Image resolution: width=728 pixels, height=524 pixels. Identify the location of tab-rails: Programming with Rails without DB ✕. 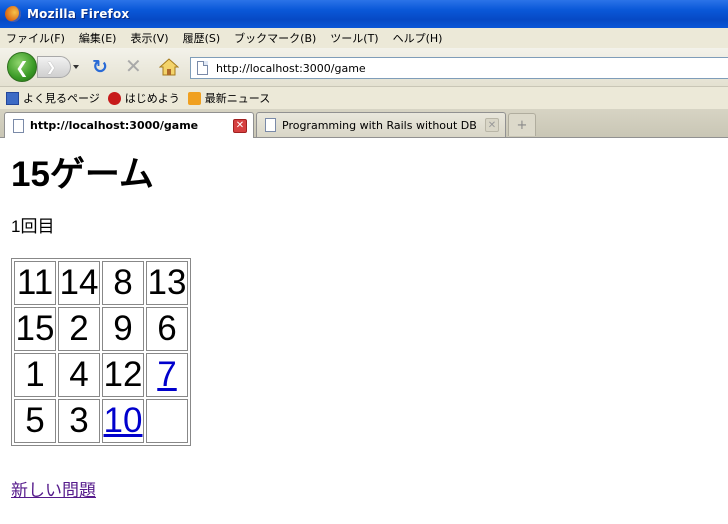
(381, 124).